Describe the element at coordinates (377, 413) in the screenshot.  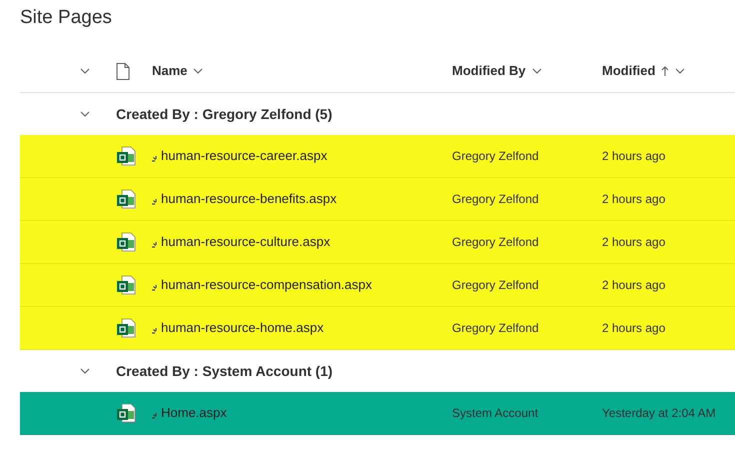
I see `list-row: Home.aspx System Account Yesterday at 2:04 AM` at that location.